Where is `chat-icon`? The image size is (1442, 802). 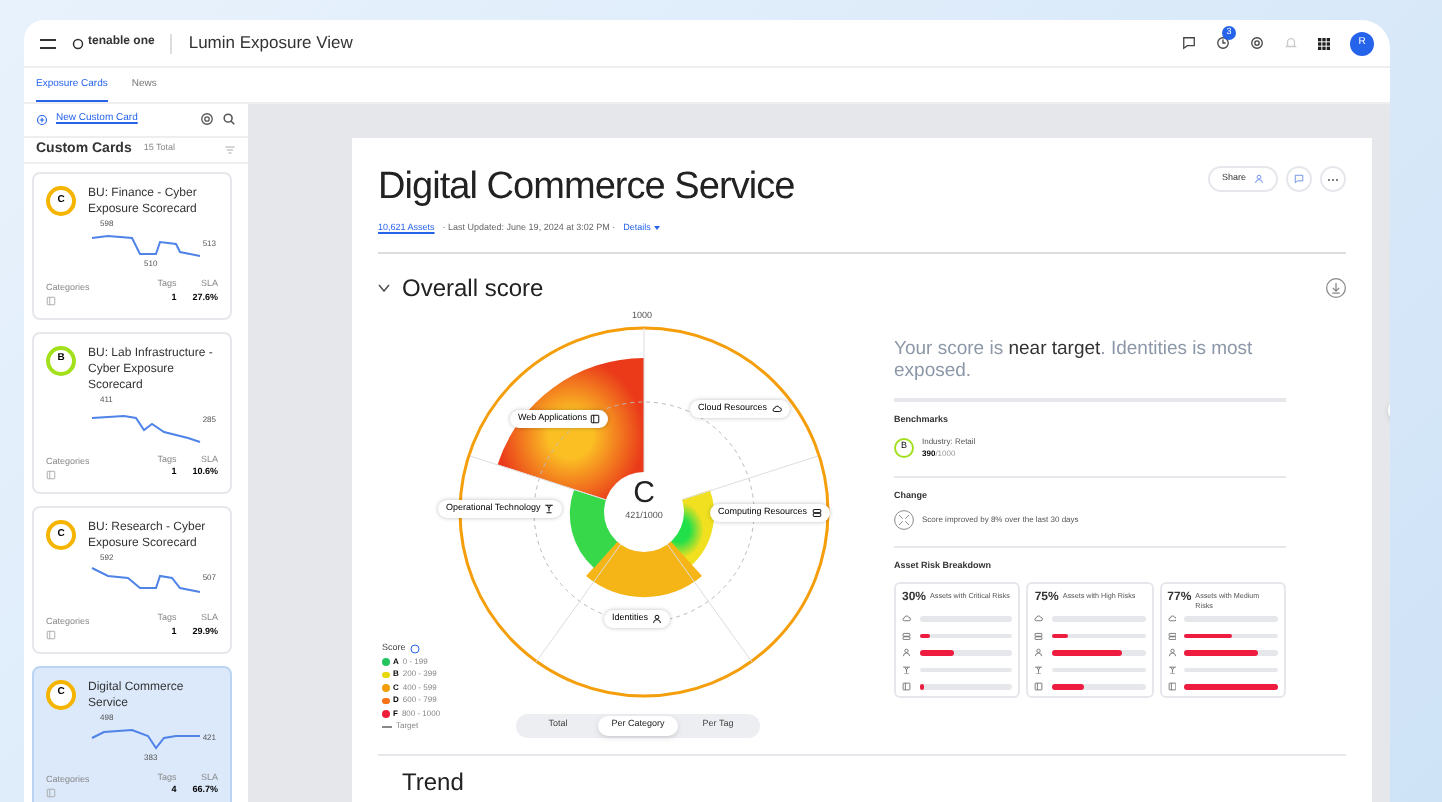
chat-icon is located at coordinates (1189, 43).